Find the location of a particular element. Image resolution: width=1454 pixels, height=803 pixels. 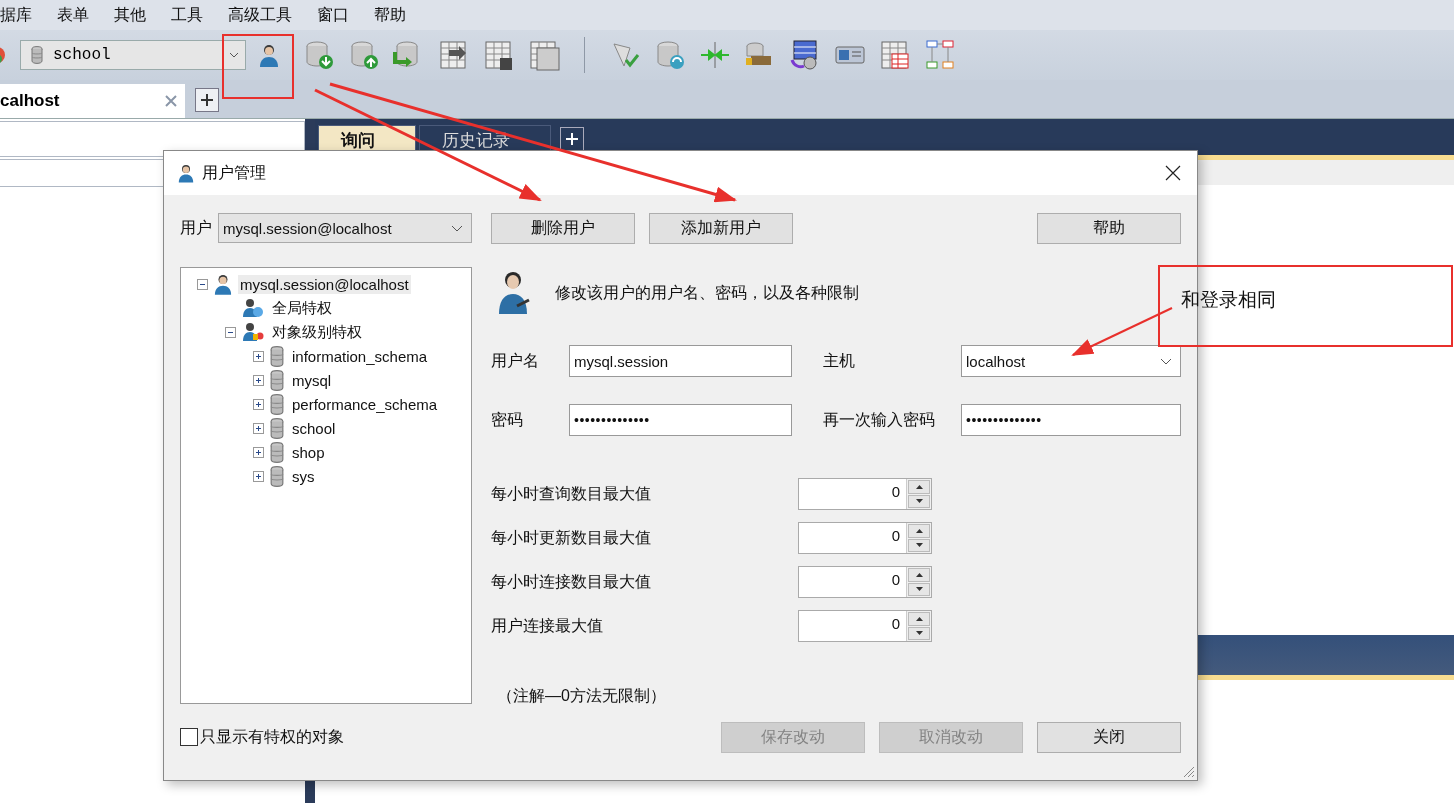

dialog-button: 删除用户 is located at coordinates (563, 228).